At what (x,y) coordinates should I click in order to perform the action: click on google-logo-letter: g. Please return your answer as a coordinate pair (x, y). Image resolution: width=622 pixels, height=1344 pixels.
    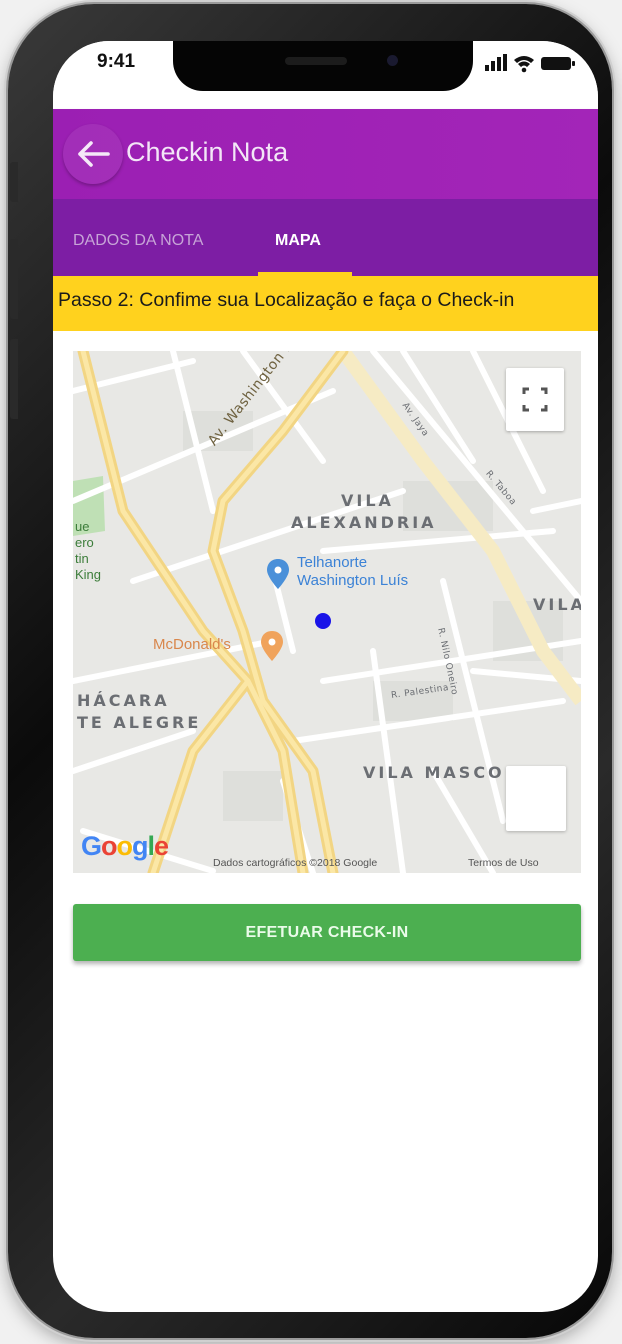
    Looking at the image, I should click on (140, 846).